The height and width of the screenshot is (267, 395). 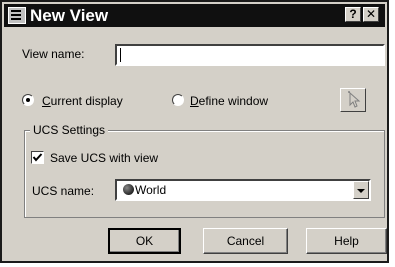 I want to click on ucs-name-value: World, so click(x=151, y=190).